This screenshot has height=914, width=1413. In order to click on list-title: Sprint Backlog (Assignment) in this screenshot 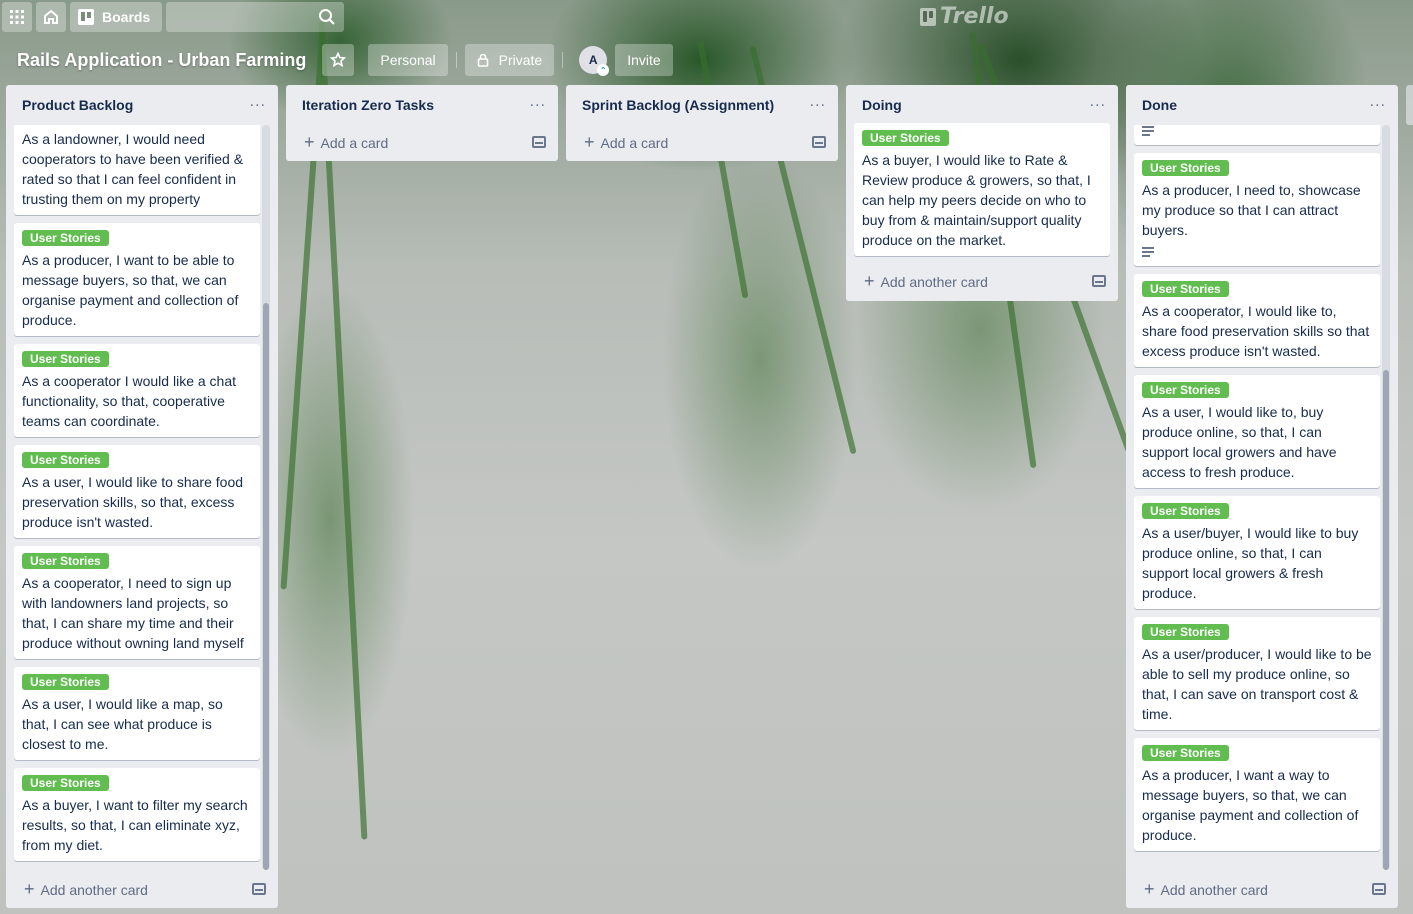, I will do `click(678, 105)`.